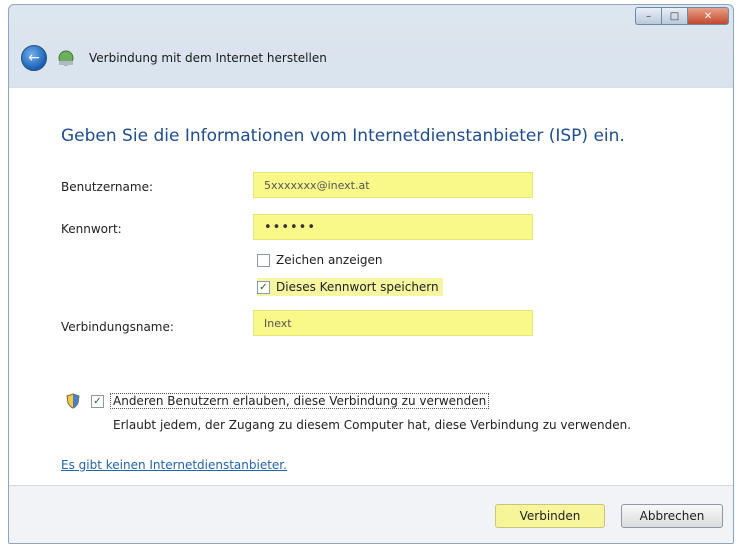 This screenshot has height=548, width=736. Describe the element at coordinates (393, 185) in the screenshot. I see `username-input: 5xxxxxxx@inext.at` at that location.